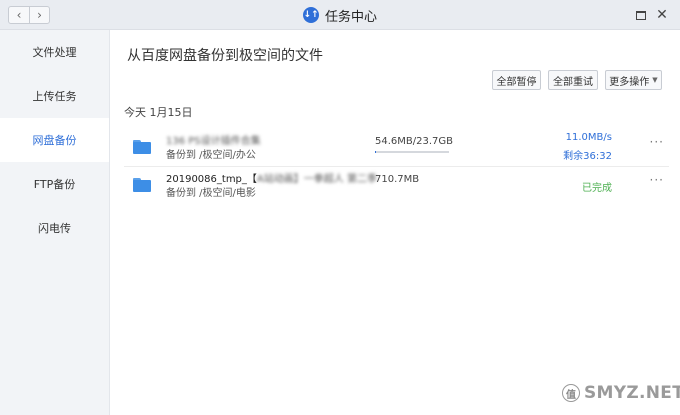 This screenshot has height=415, width=680. What do you see at coordinates (573, 80) in the screenshot?
I see `retry-all-button: 全部重试` at bounding box center [573, 80].